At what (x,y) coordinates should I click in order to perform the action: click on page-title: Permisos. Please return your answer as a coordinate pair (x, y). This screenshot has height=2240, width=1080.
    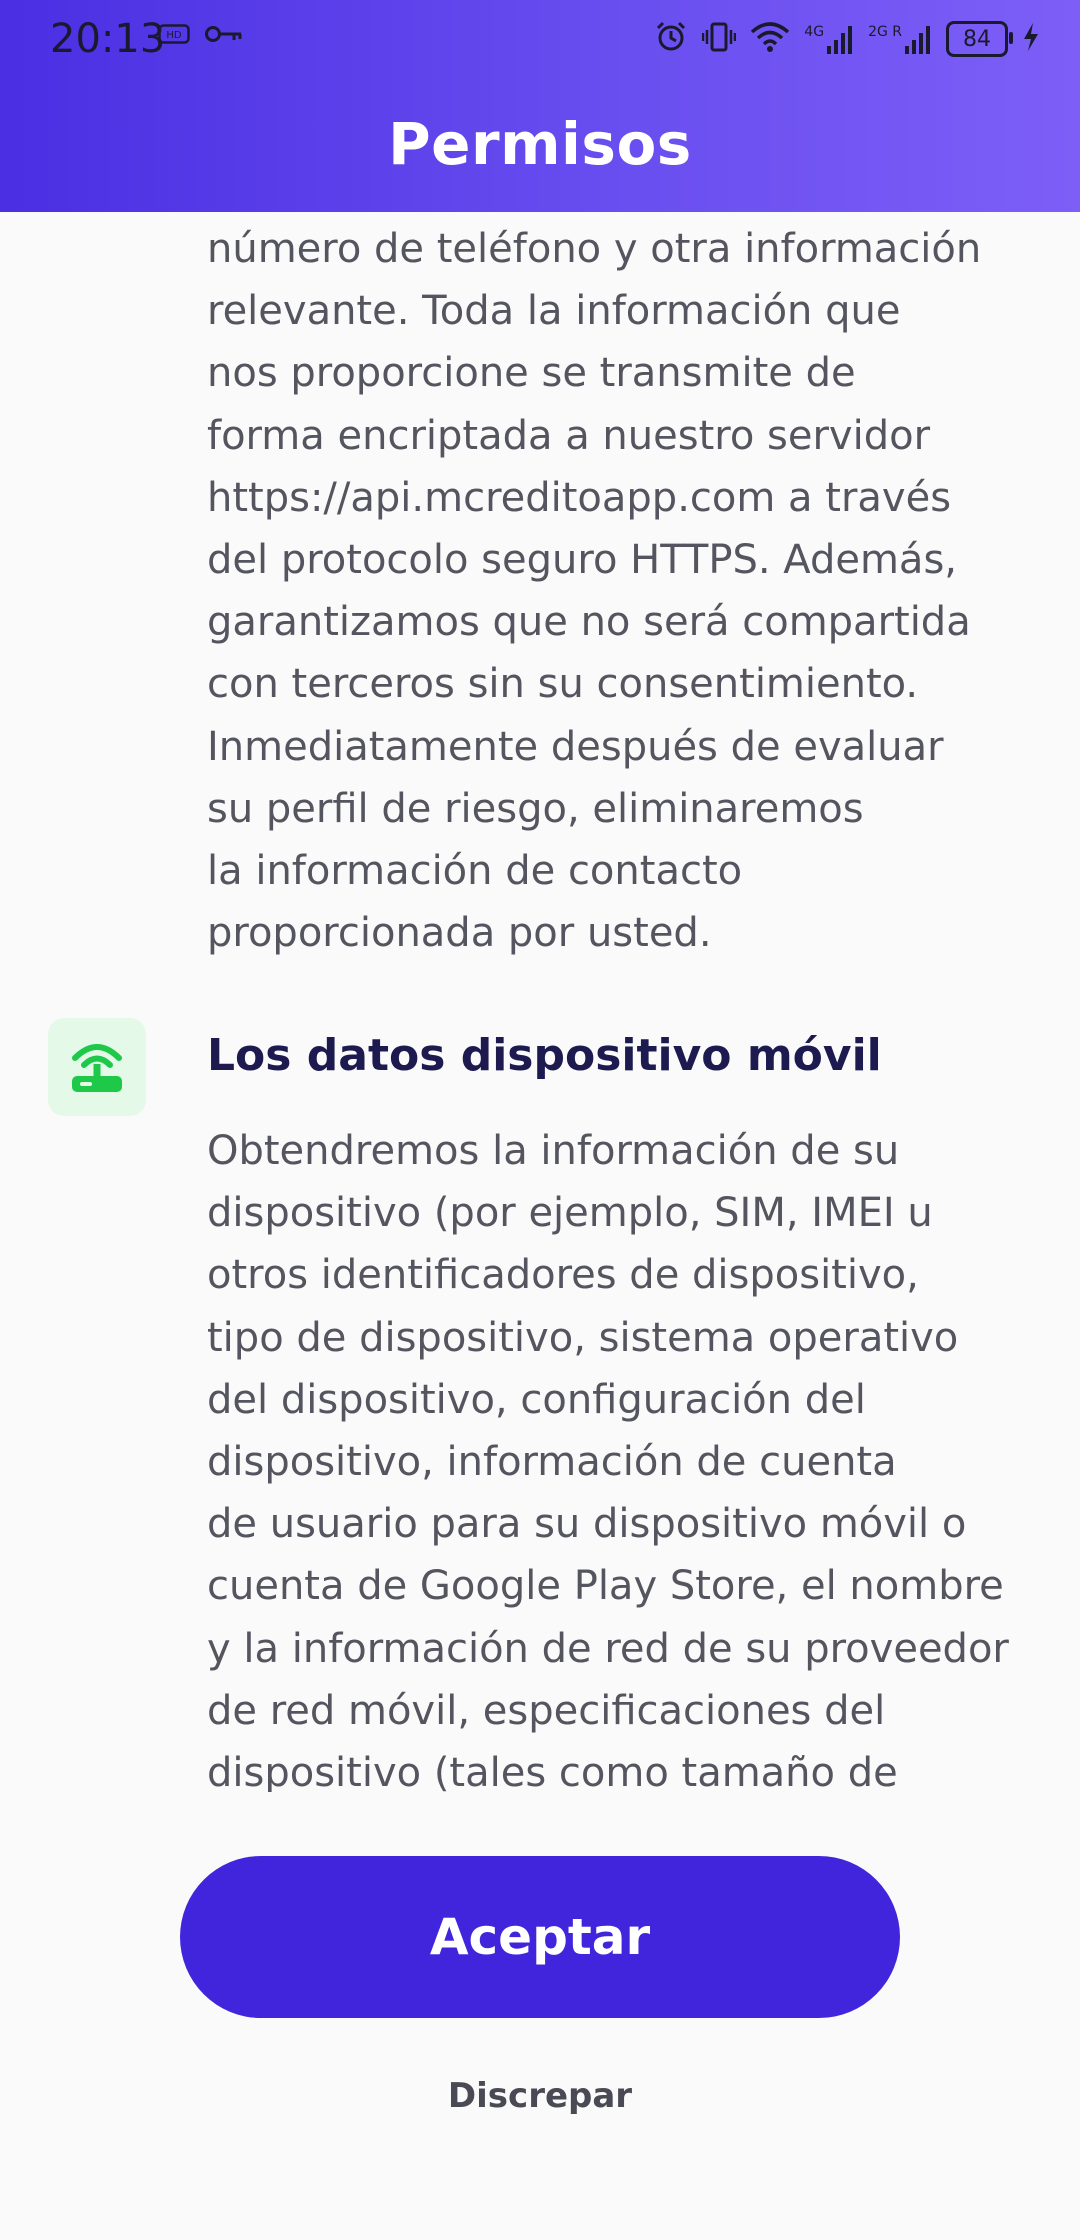
    Looking at the image, I should click on (540, 144).